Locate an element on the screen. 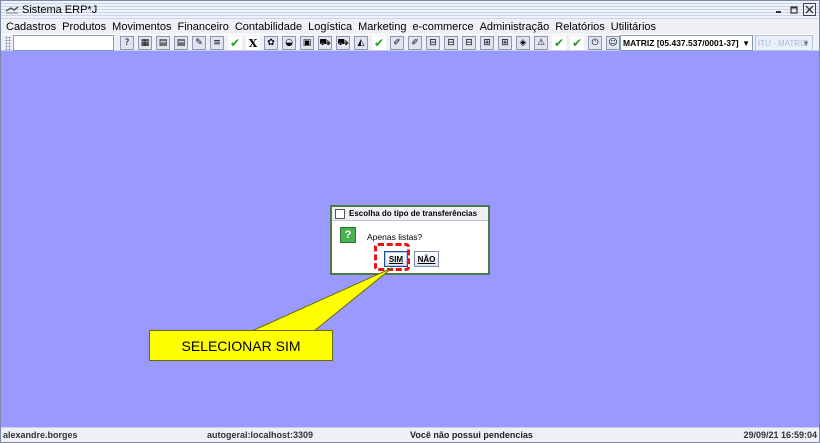 This screenshot has width=820, height=443. status-pending: Você não possui pendencias is located at coordinates (471, 435).